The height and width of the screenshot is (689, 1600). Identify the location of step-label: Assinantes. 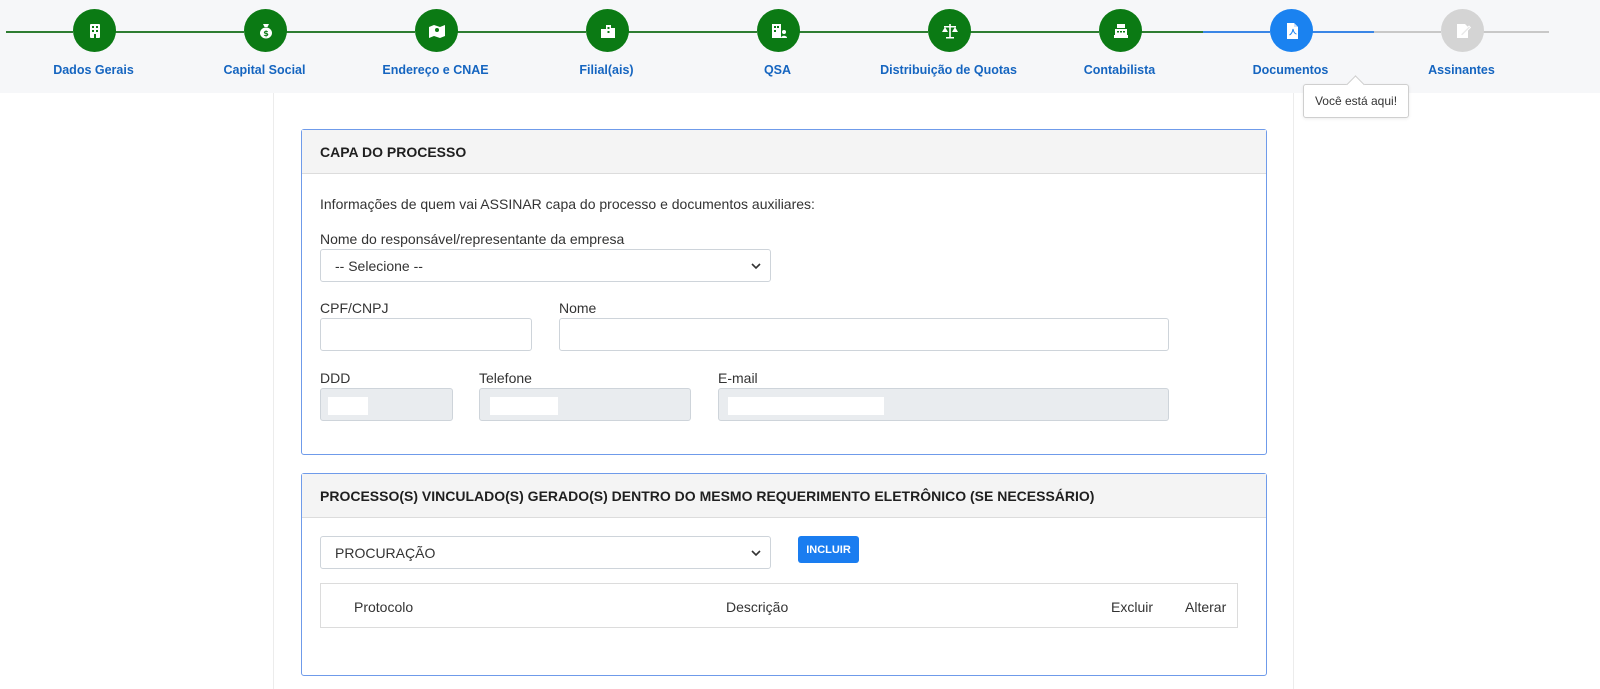
(1461, 70).